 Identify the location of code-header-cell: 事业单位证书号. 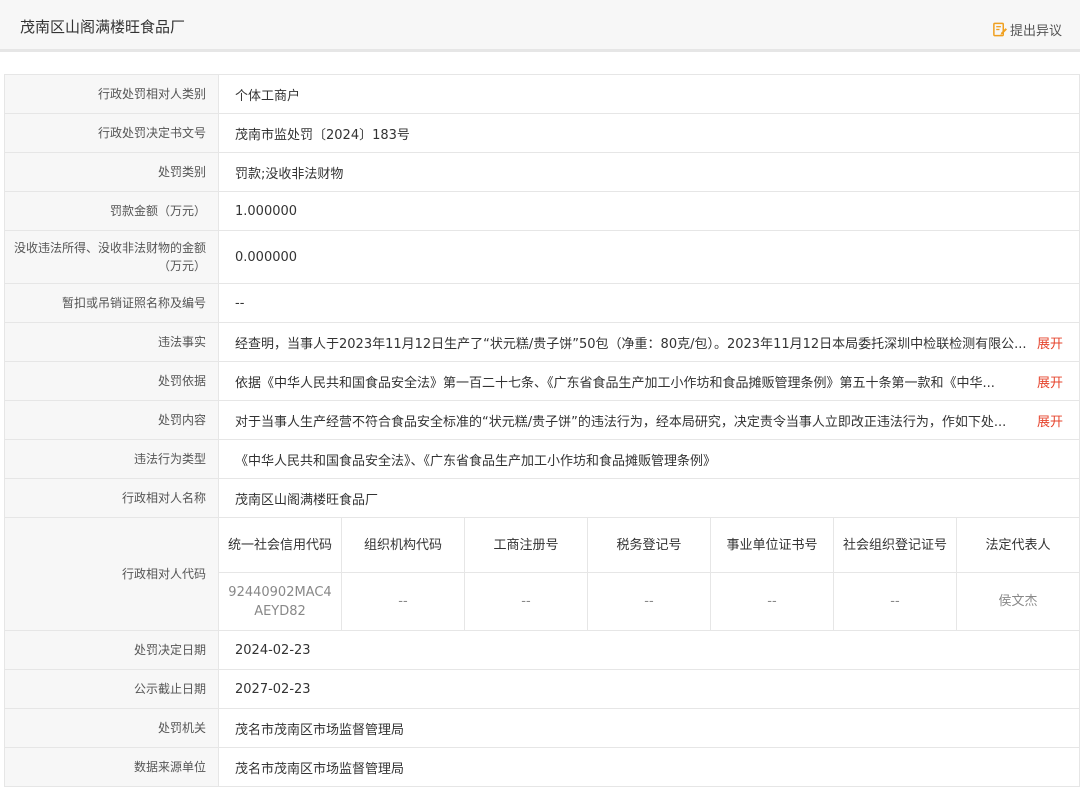
(772, 545).